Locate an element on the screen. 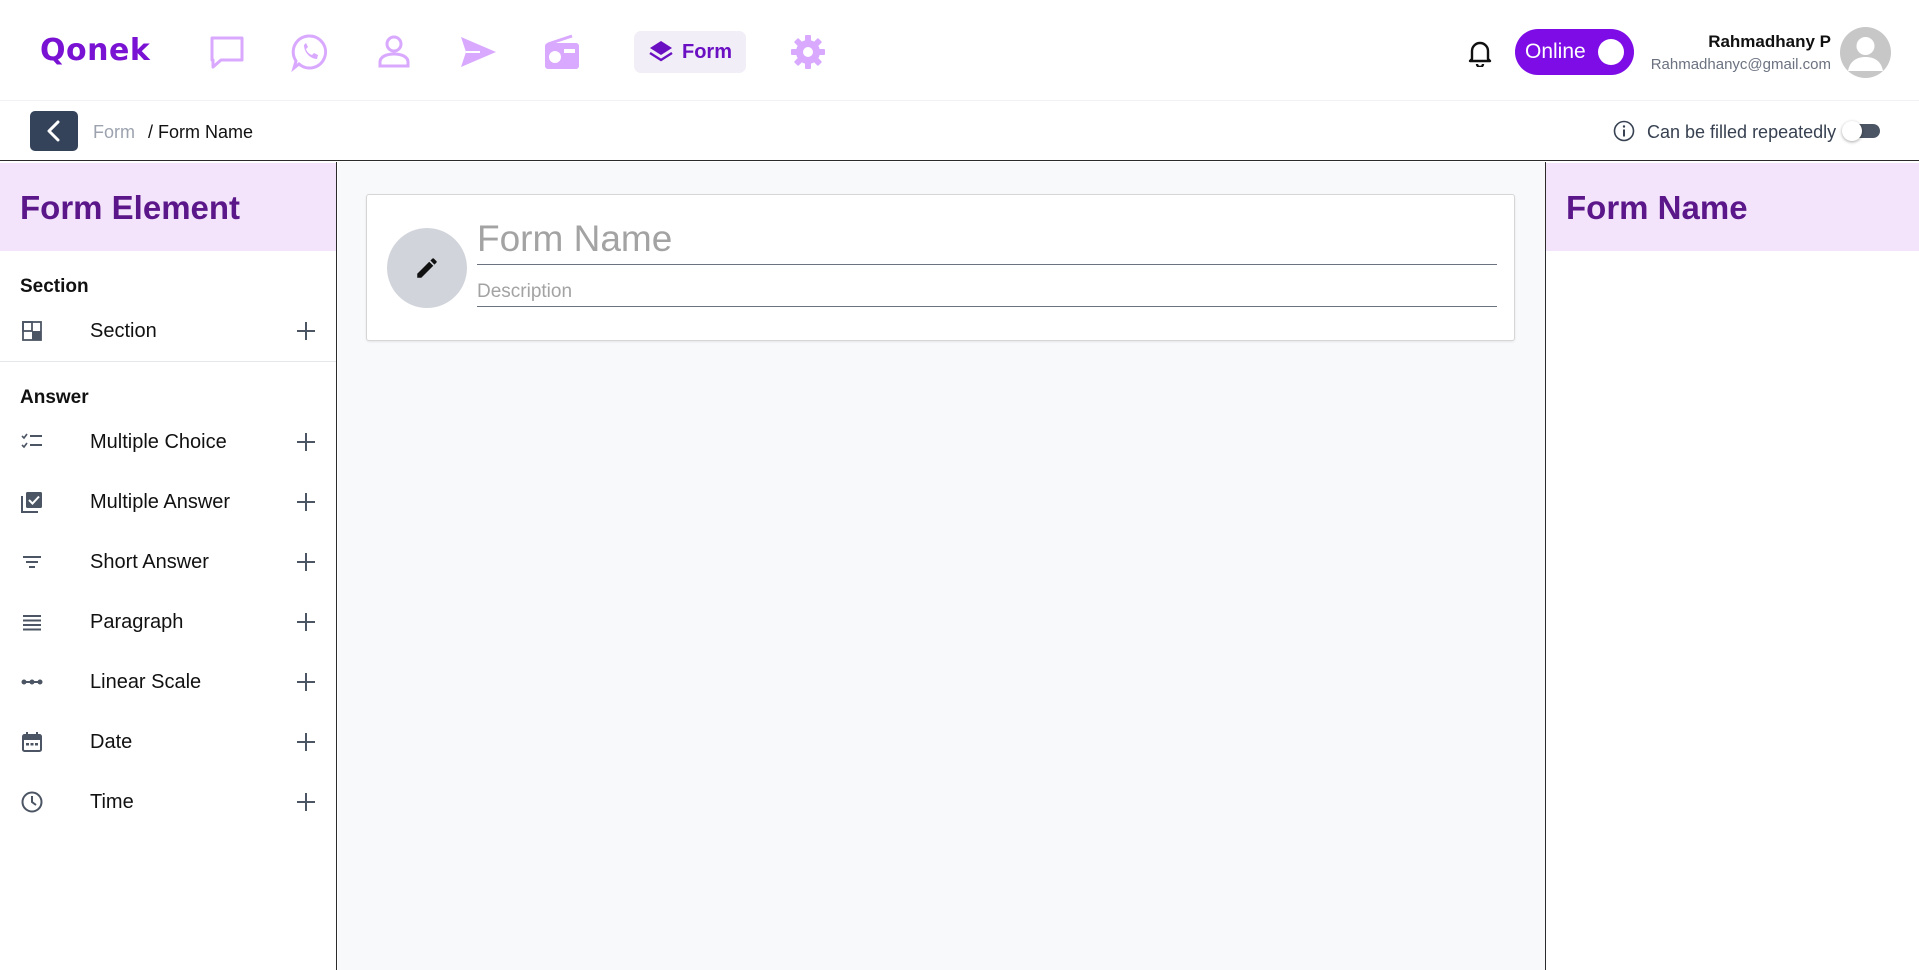 The height and width of the screenshot is (970, 1919). pencil-icon is located at coordinates (427, 268).